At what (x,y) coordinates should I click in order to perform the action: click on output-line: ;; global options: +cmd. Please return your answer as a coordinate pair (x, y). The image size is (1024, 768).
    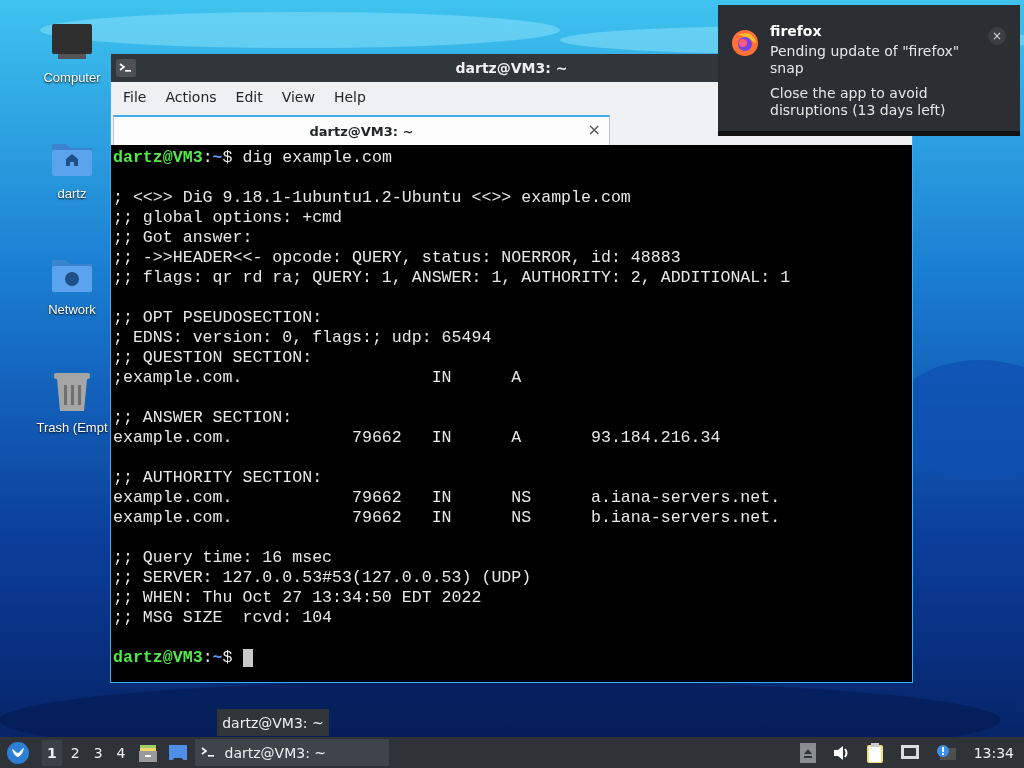
    Looking at the image, I should click on (228, 218).